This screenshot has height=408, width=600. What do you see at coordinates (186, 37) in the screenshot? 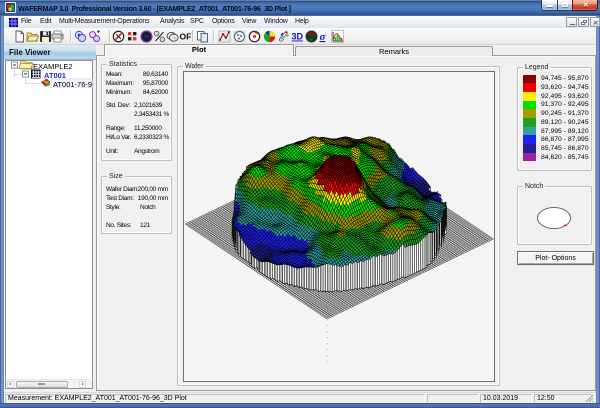
I see `svg-text: OF` at bounding box center [186, 37].